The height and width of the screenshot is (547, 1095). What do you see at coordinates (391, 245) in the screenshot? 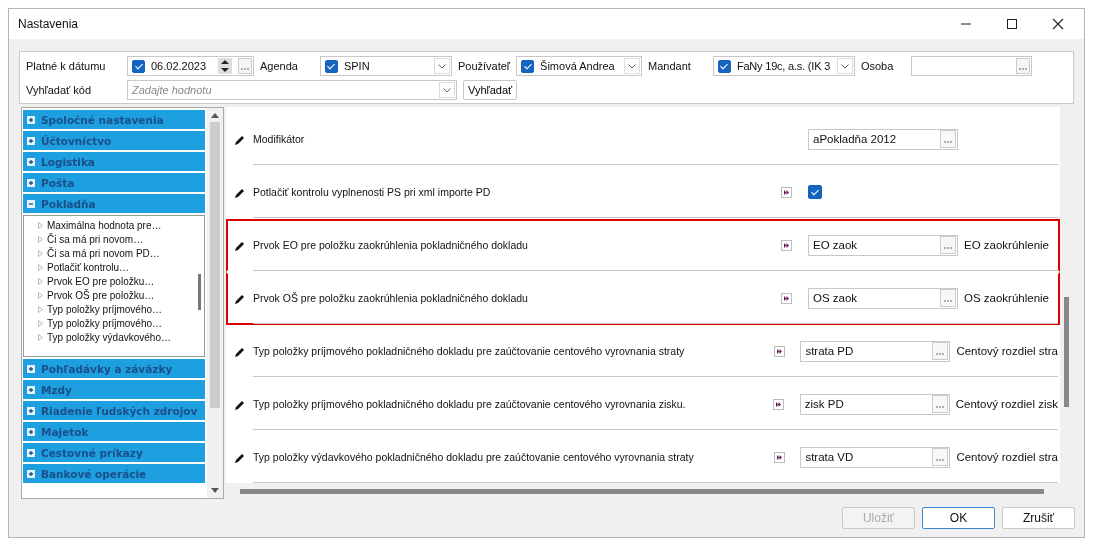
I see `setting-label: Prvok EO pre položku zaokrúhlenia pokladničného dokladu` at bounding box center [391, 245].